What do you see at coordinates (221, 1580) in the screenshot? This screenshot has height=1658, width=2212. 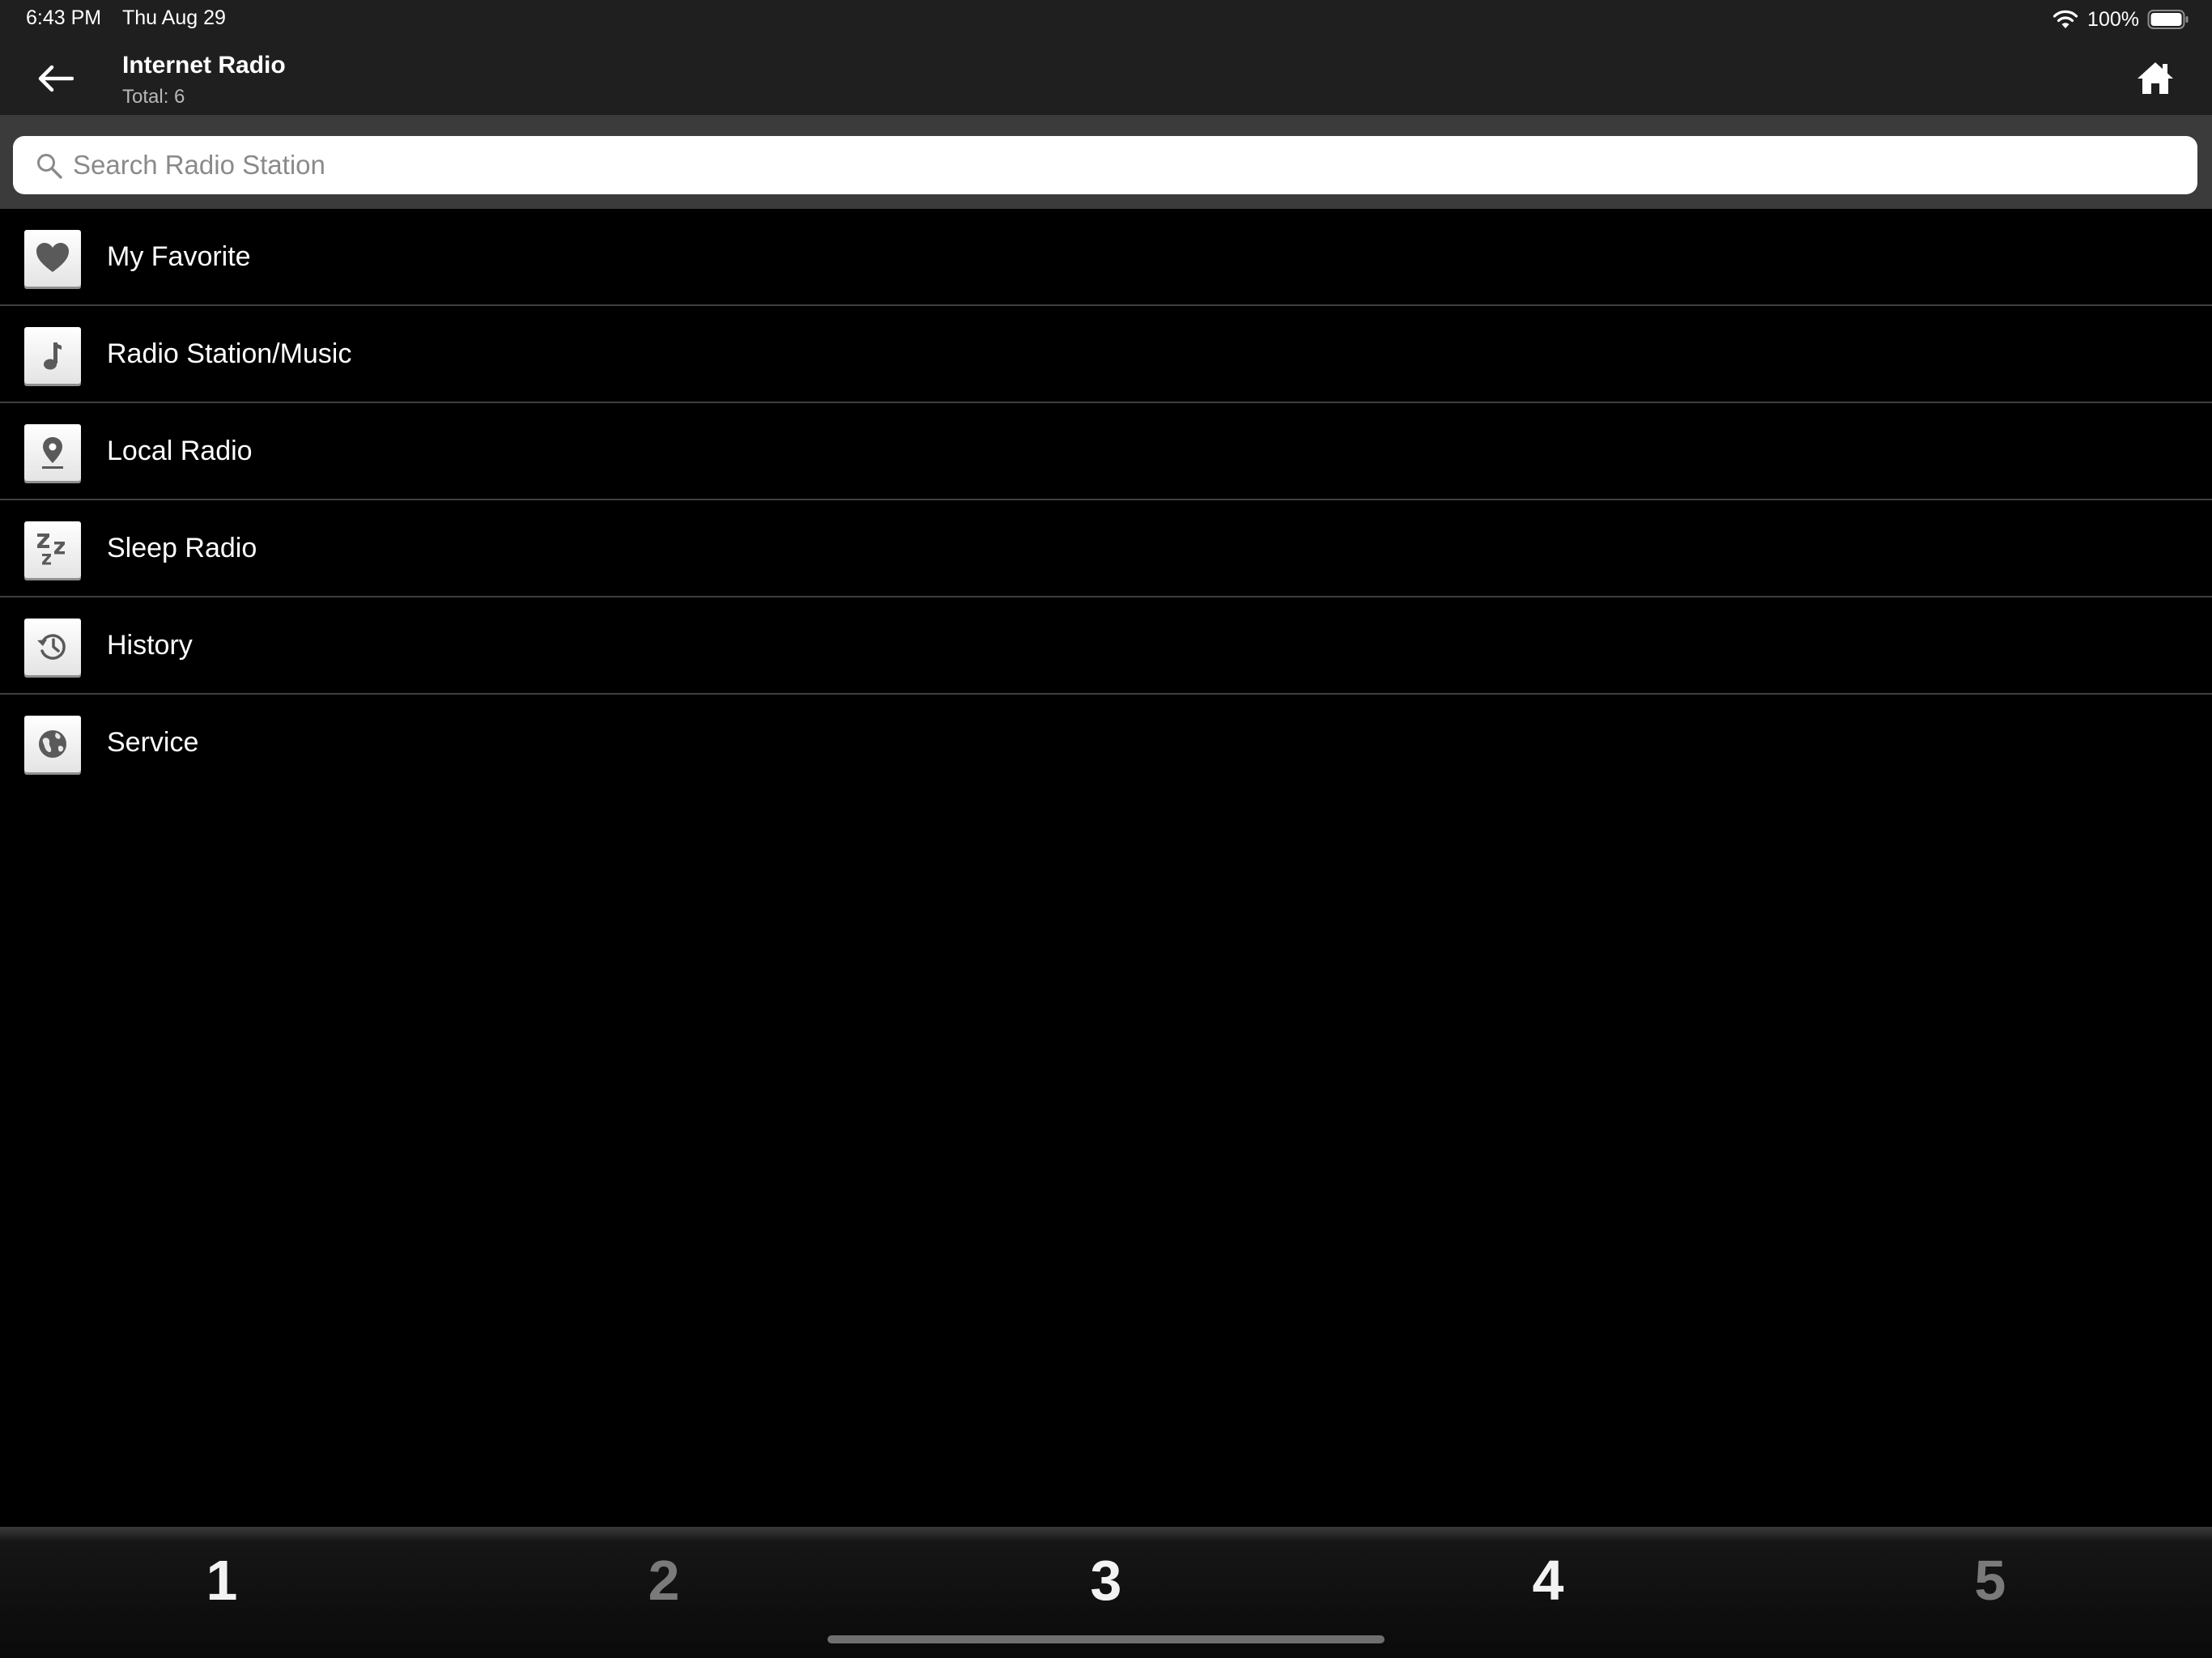 I see `tab-1: 1` at bounding box center [221, 1580].